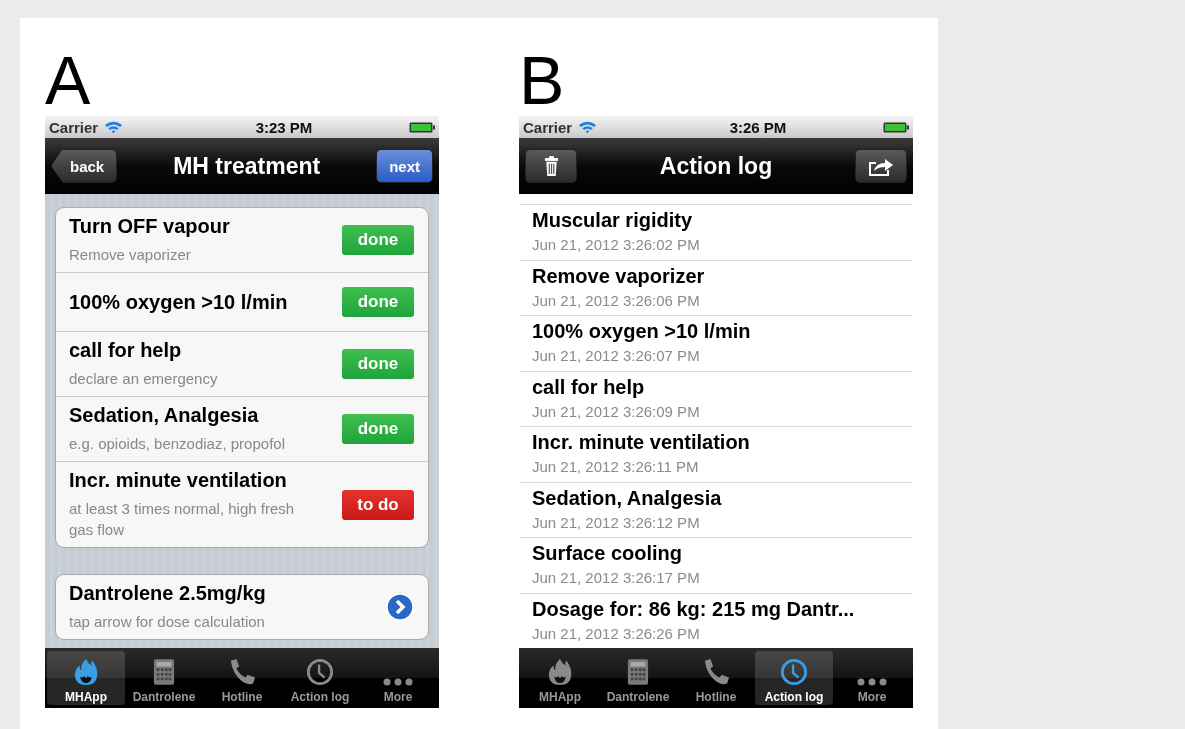 This screenshot has height=729, width=1185. Describe the element at coordinates (177, 444) in the screenshot. I see `step-hint: e.g. opioids, benzodiaz, propofol` at that location.